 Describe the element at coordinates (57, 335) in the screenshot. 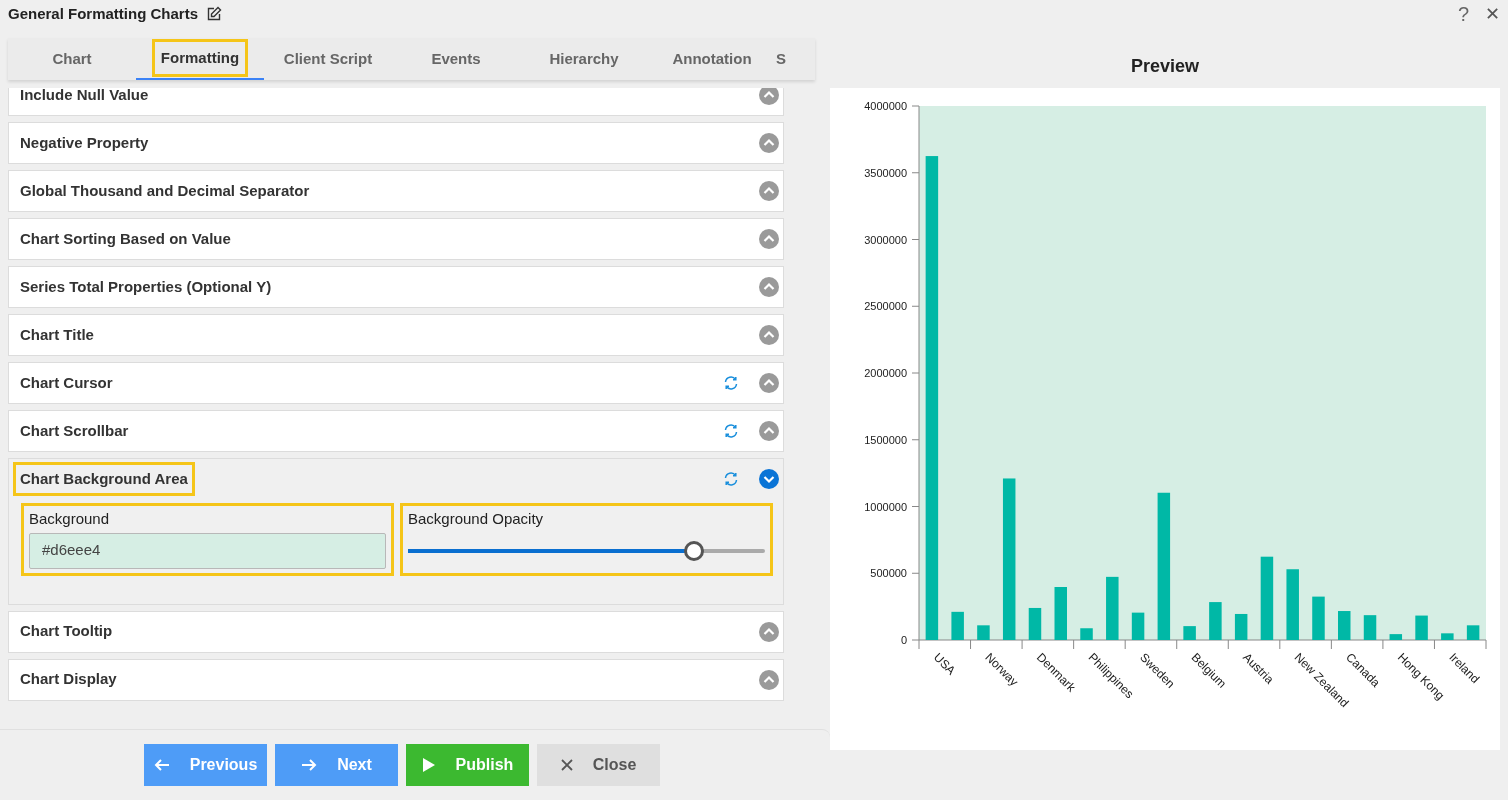

I see `section-title: Chart Title` at that location.